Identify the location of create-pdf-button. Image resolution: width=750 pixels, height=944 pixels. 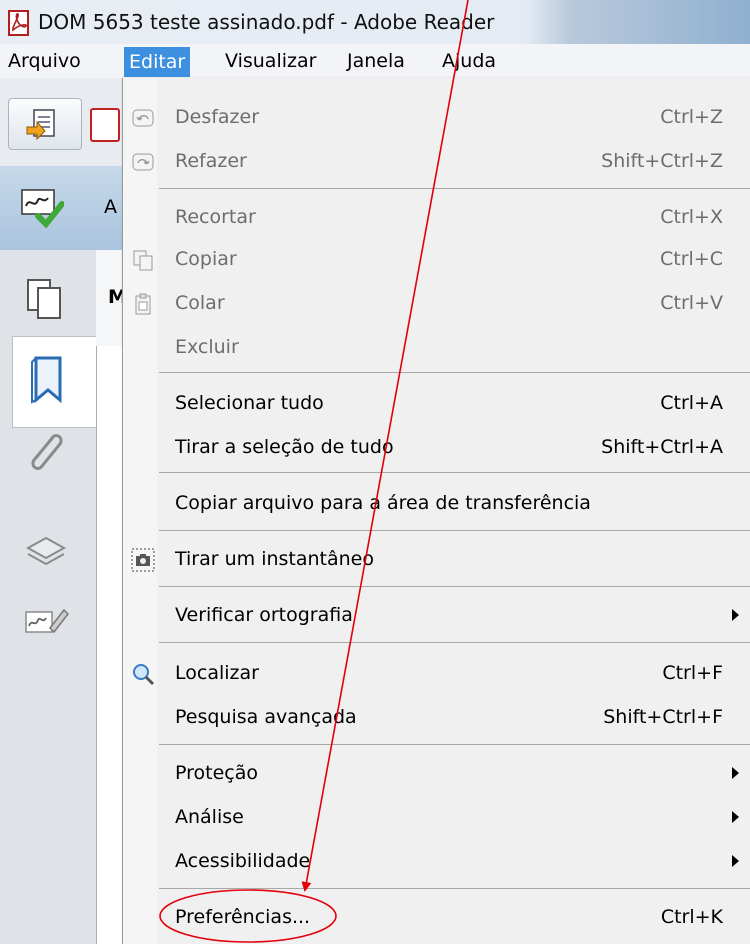
(45, 124).